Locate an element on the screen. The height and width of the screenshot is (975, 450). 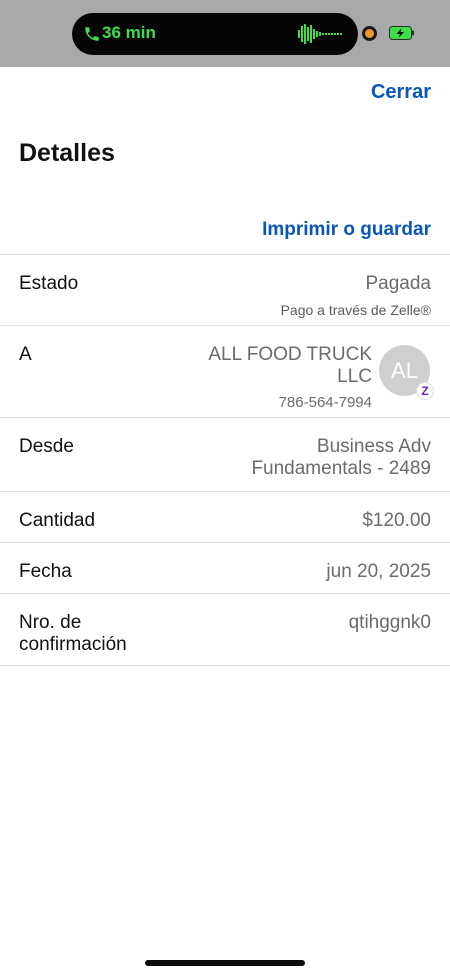
waveform-icon is located at coordinates (320, 34).